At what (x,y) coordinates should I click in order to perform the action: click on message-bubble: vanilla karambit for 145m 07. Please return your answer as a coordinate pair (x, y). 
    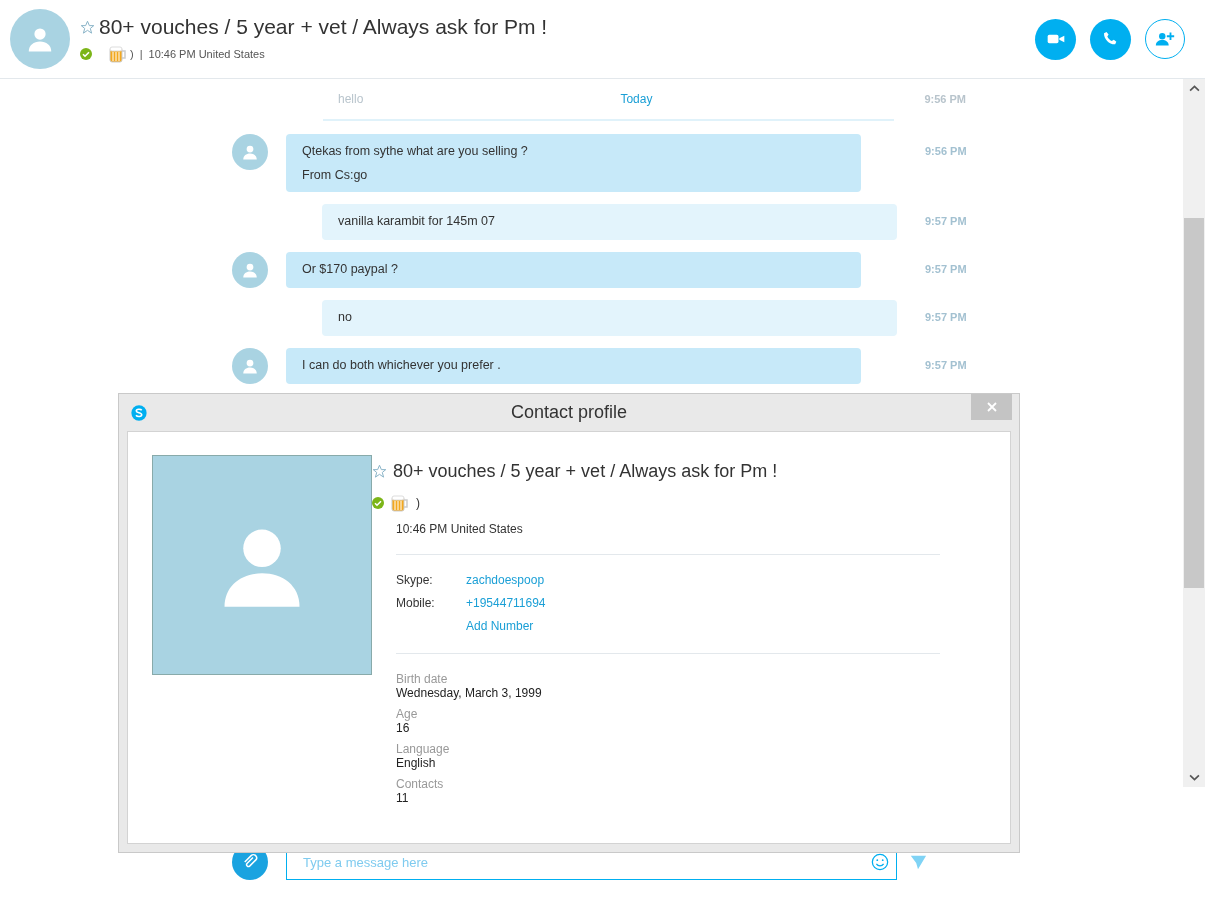
    Looking at the image, I should click on (609, 222).